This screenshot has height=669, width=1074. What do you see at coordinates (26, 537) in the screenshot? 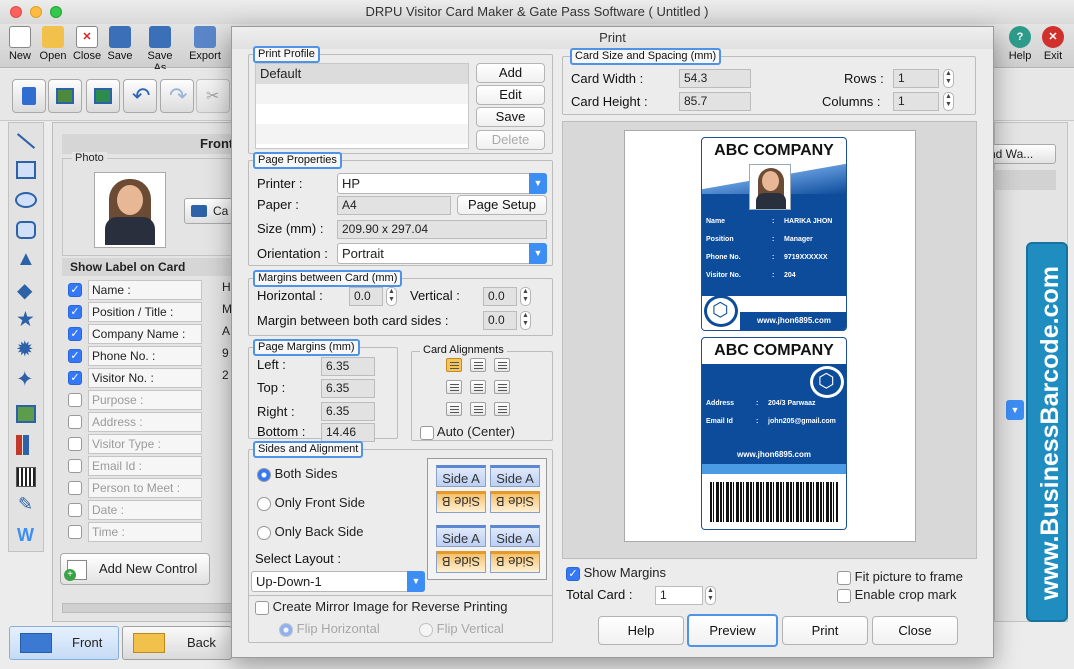
I see `watermark-tool: W` at bounding box center [26, 537].